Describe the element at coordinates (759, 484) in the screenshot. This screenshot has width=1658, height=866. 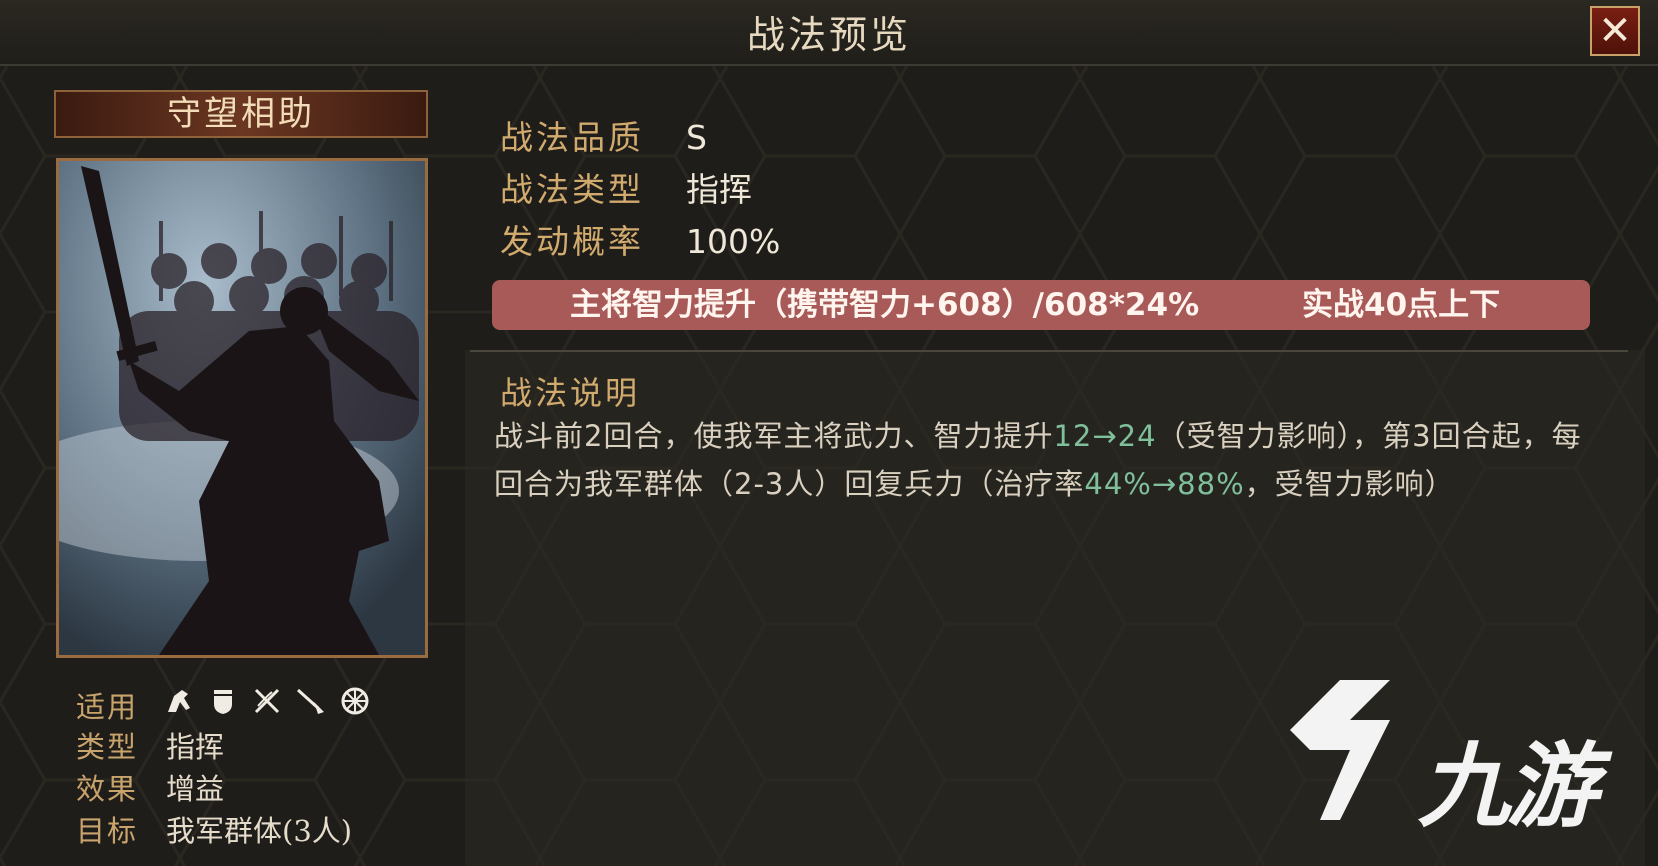
I see `desc-seg: 2-3` at that location.